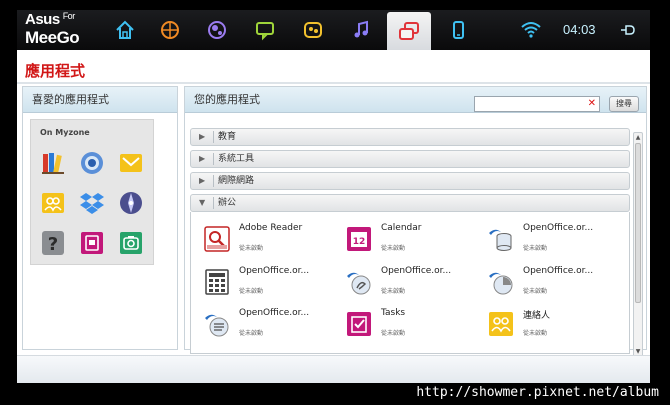 Image resolution: width=670 pixels, height=405 pixels. What do you see at coordinates (552, 284) in the screenshot?
I see `app-openoffice-impress: OpenOffice.or... 從未啟動` at bounding box center [552, 284].